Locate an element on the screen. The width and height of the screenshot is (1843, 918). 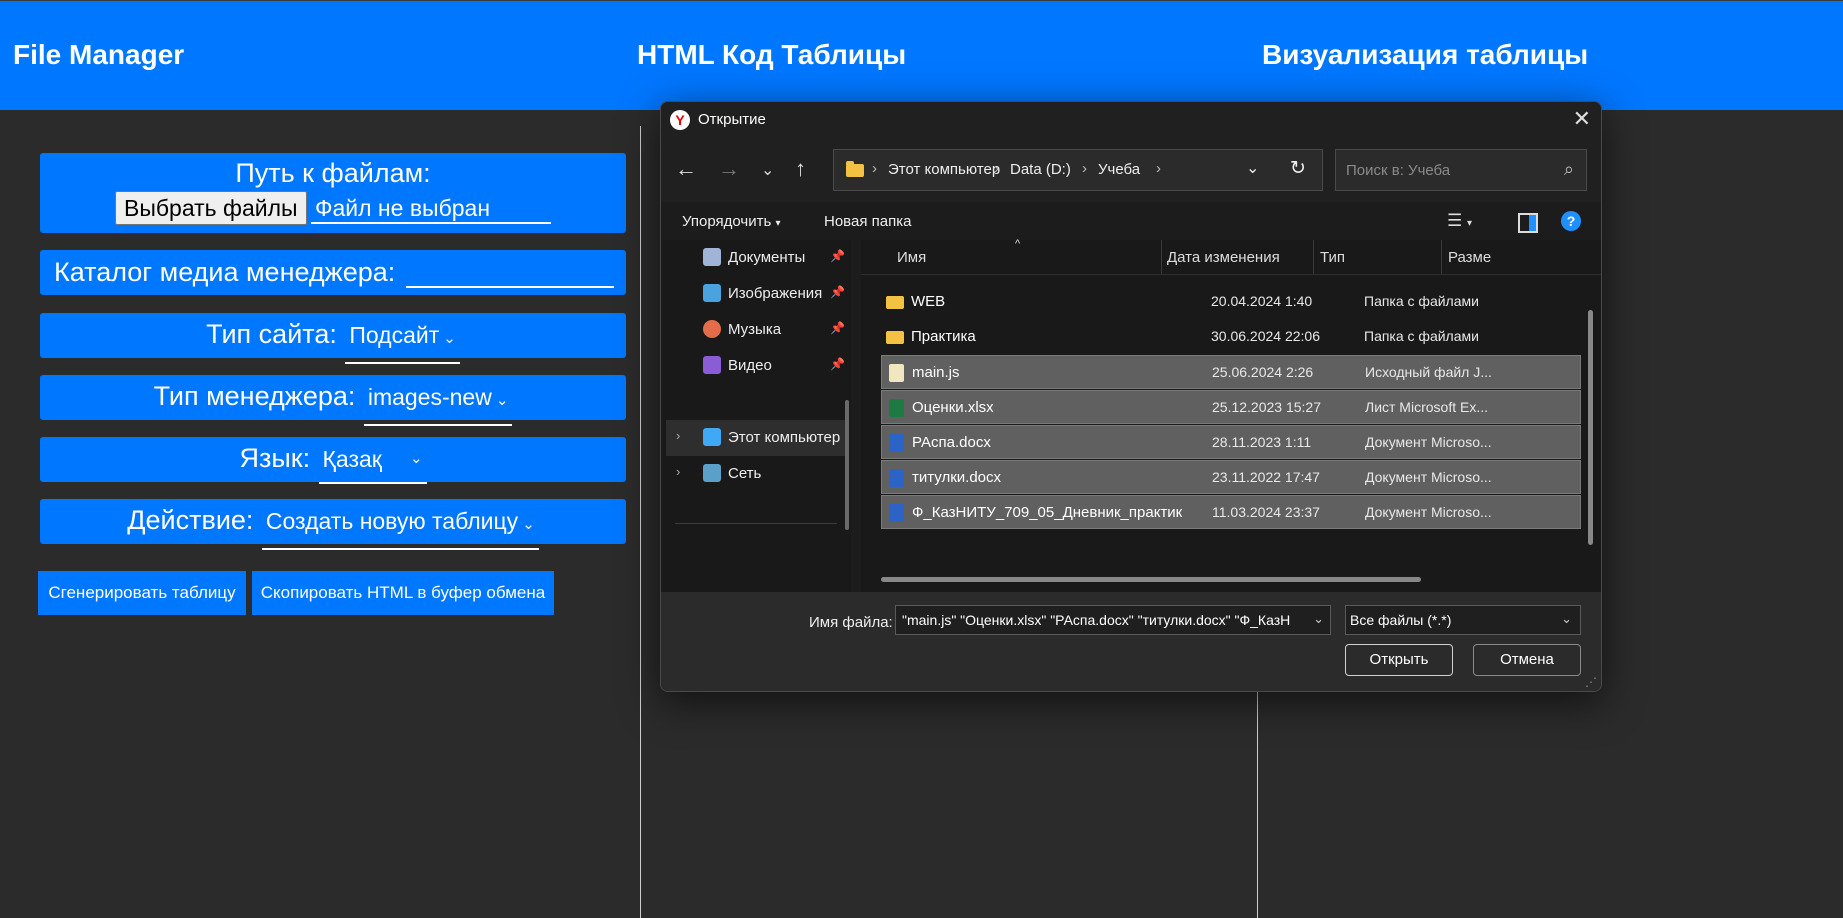
cancel-button: Отмена is located at coordinates (1527, 660).